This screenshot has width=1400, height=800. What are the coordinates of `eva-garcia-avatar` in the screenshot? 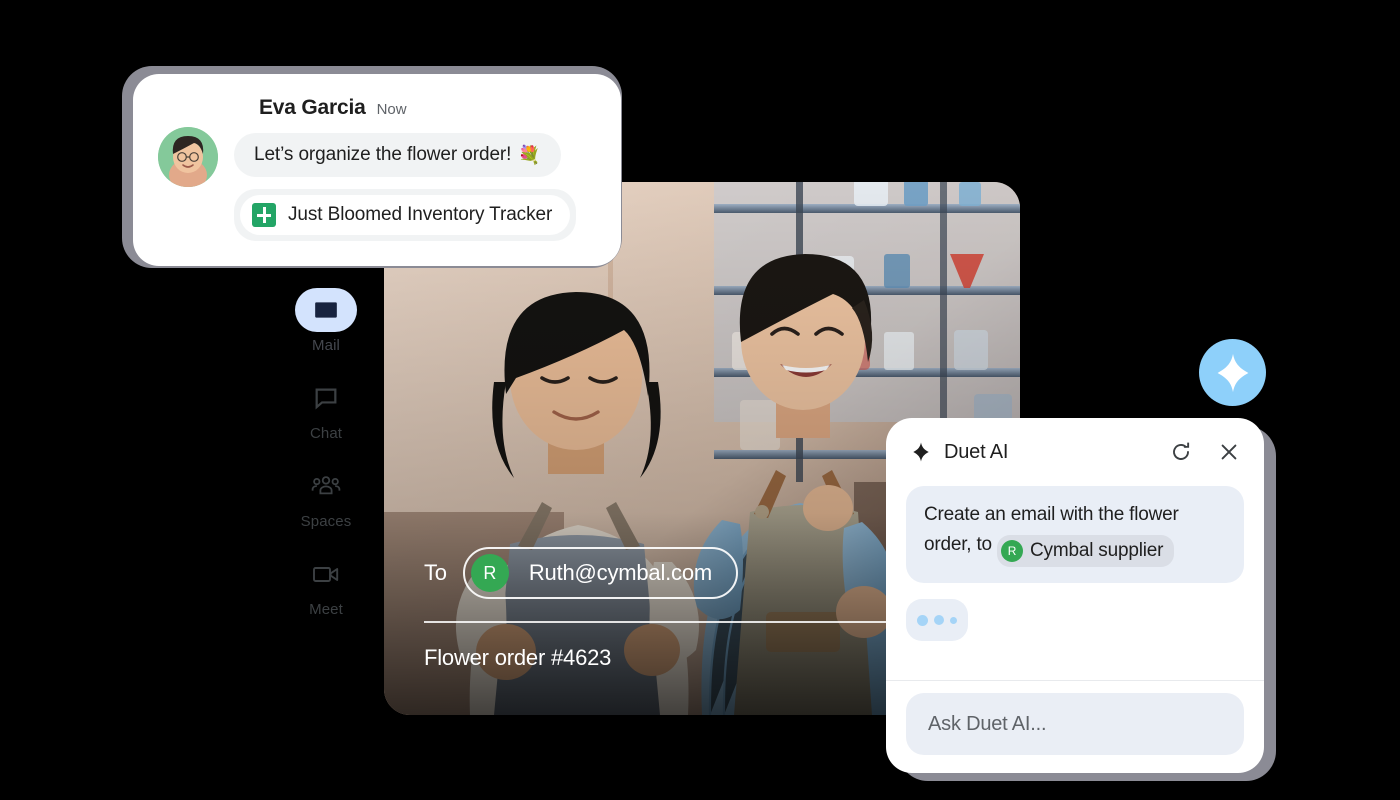 It's located at (188, 157).